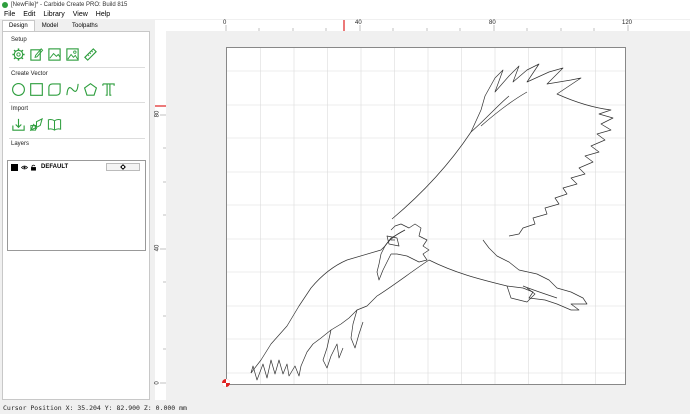  I want to click on picture-icon, so click(72, 54).